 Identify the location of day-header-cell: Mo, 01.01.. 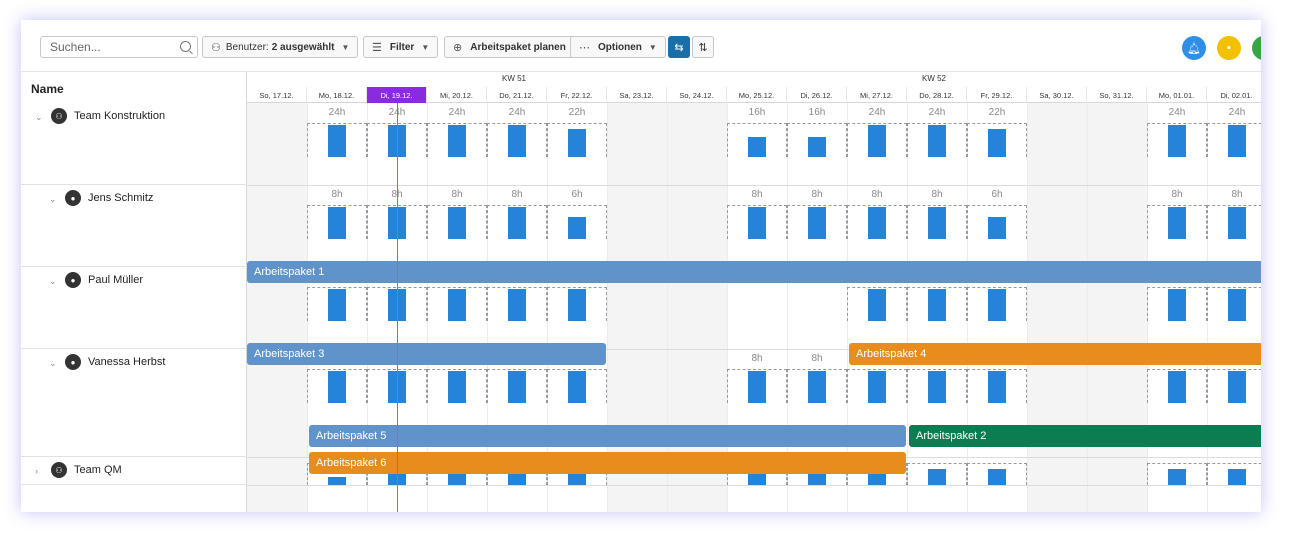
(1177, 95).